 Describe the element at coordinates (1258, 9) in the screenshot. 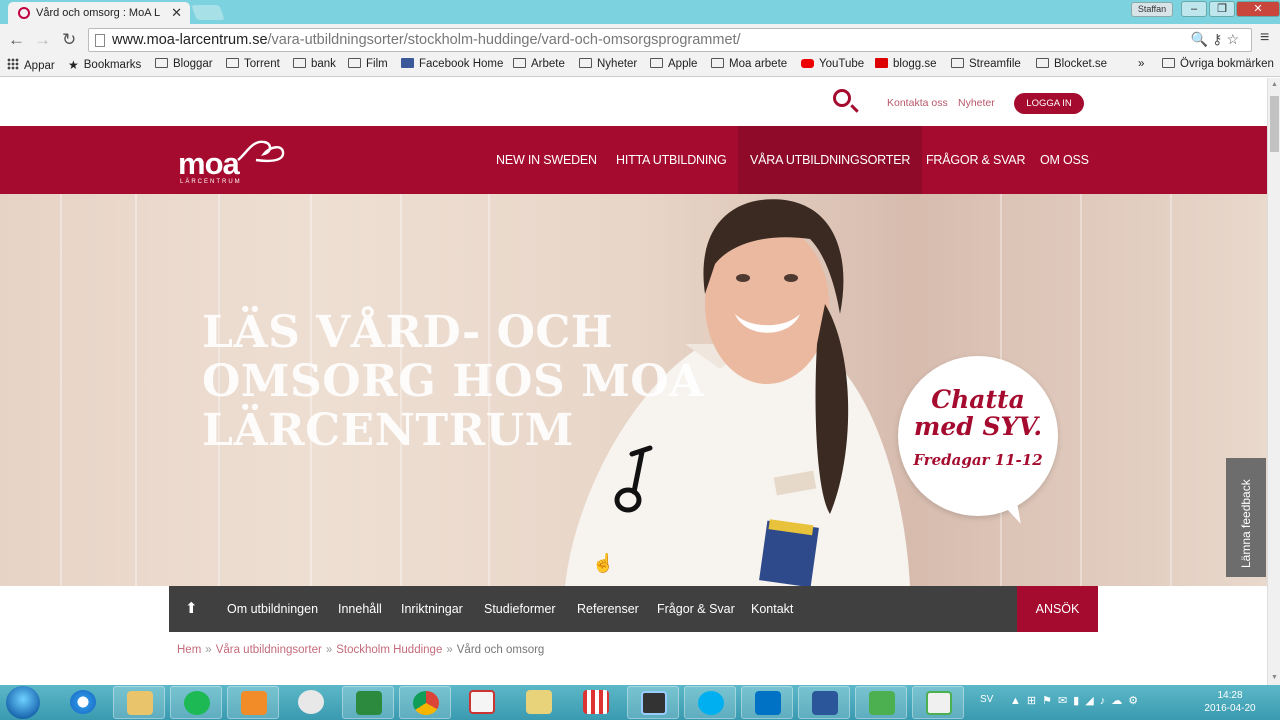

I see `close-window-button: ✕` at that location.